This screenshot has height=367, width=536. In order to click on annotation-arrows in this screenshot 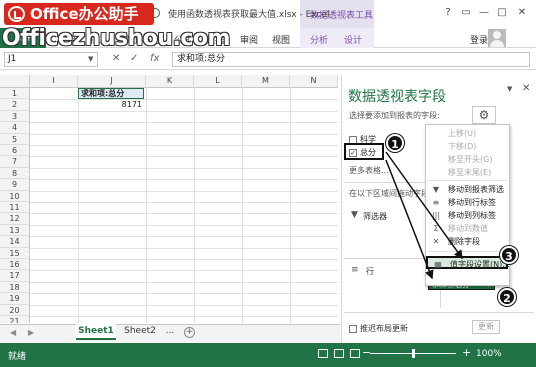, I will do `click(424, 215)`.